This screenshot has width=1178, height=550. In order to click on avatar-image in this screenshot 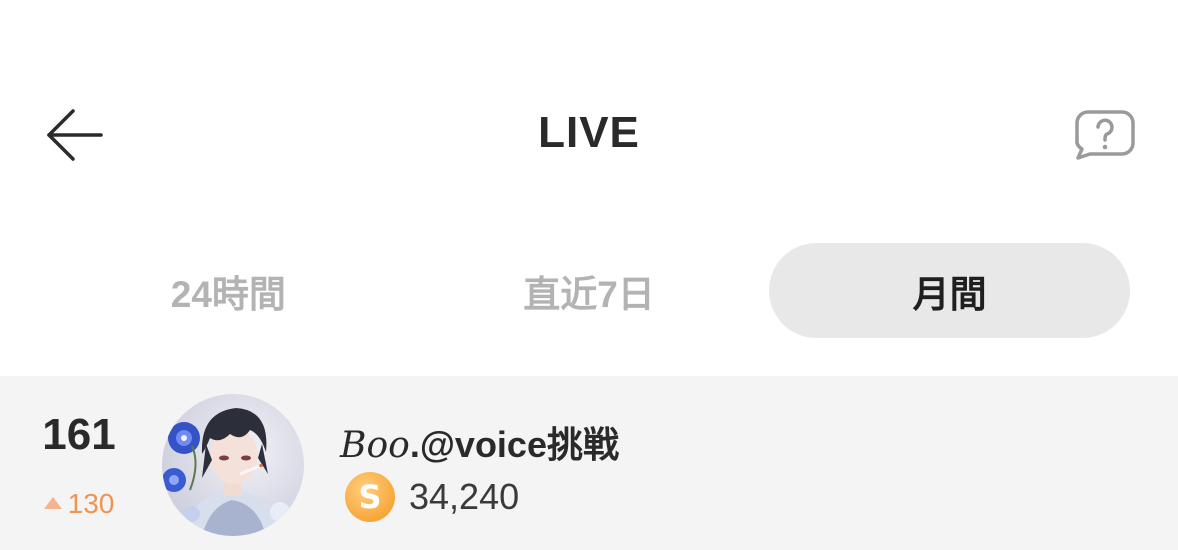, I will do `click(233, 465)`.